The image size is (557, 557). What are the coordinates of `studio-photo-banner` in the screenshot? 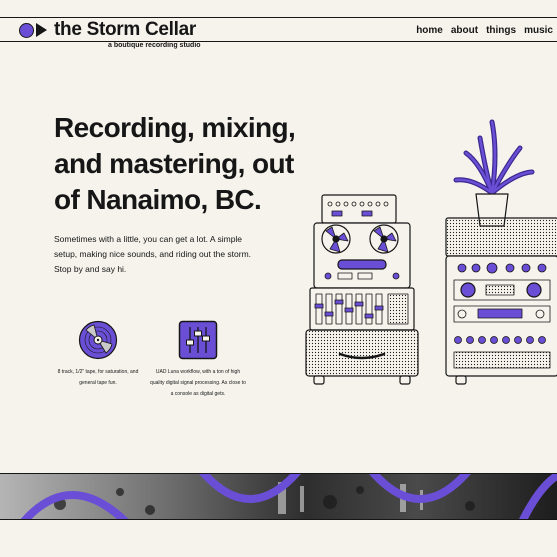 It's located at (278, 496).